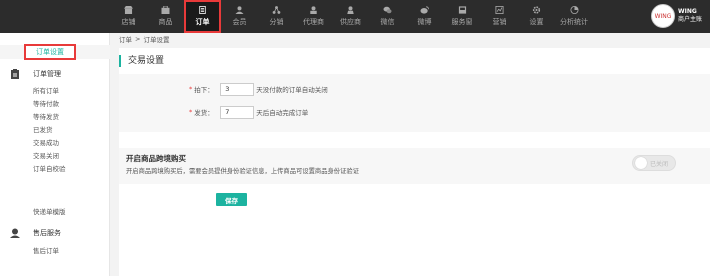 The width and height of the screenshot is (710, 276). What do you see at coordinates (165, 16) in the screenshot?
I see `nav-goods: 商品` at bounding box center [165, 16].